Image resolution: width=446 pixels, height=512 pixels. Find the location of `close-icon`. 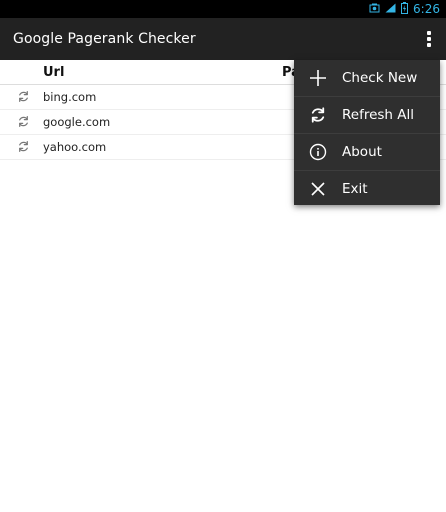

close-icon is located at coordinates (318, 189).